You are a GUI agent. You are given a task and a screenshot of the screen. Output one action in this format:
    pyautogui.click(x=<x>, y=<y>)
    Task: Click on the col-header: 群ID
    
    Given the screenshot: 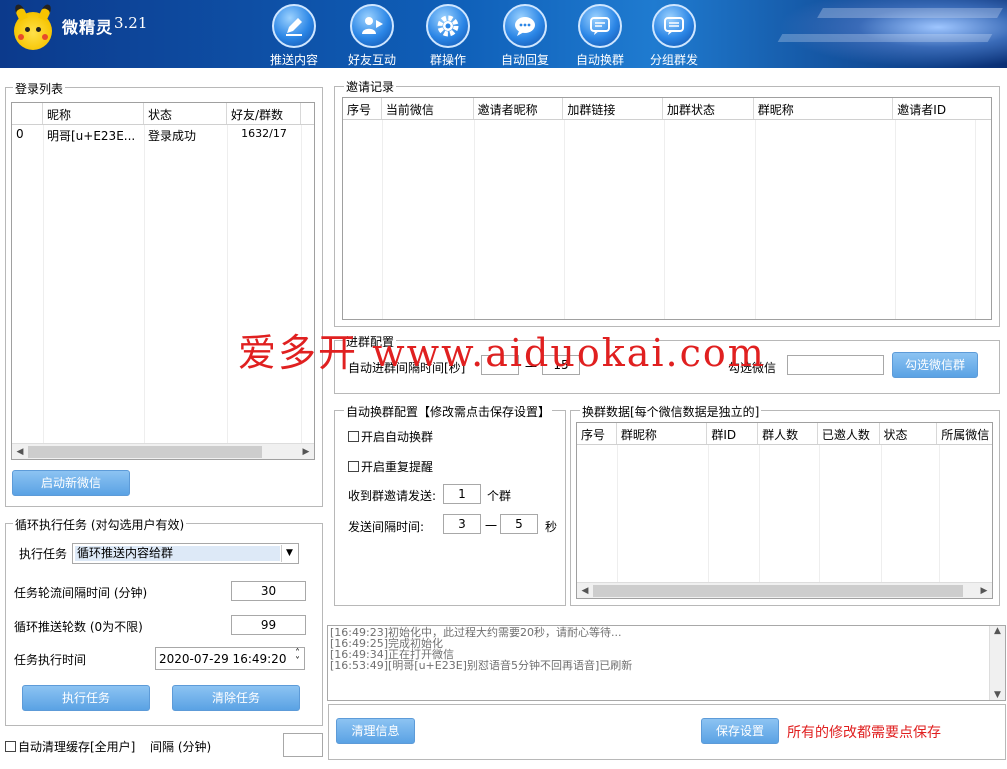 What is the action you would take?
    pyautogui.click(x=733, y=433)
    